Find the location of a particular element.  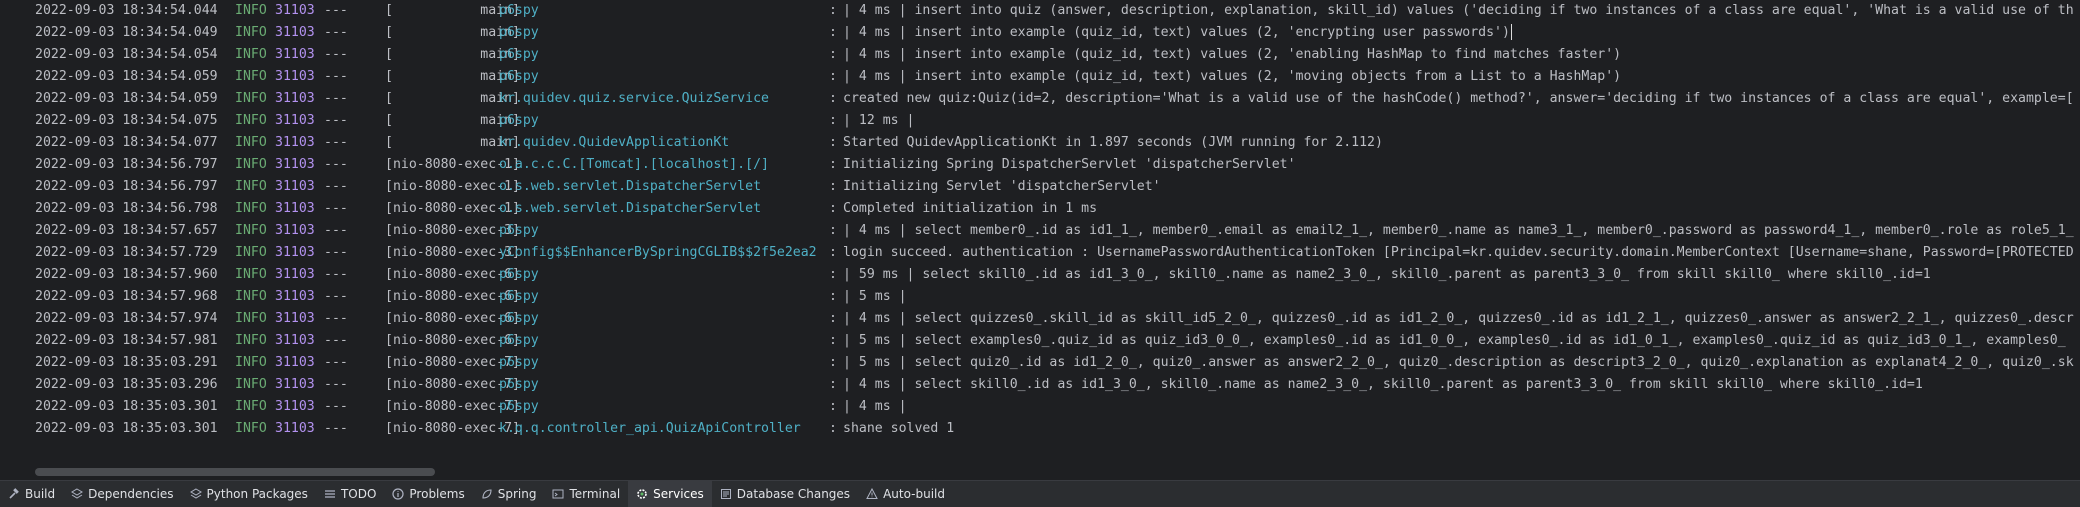

tool-tab-todo: TODO is located at coordinates (350, 494).